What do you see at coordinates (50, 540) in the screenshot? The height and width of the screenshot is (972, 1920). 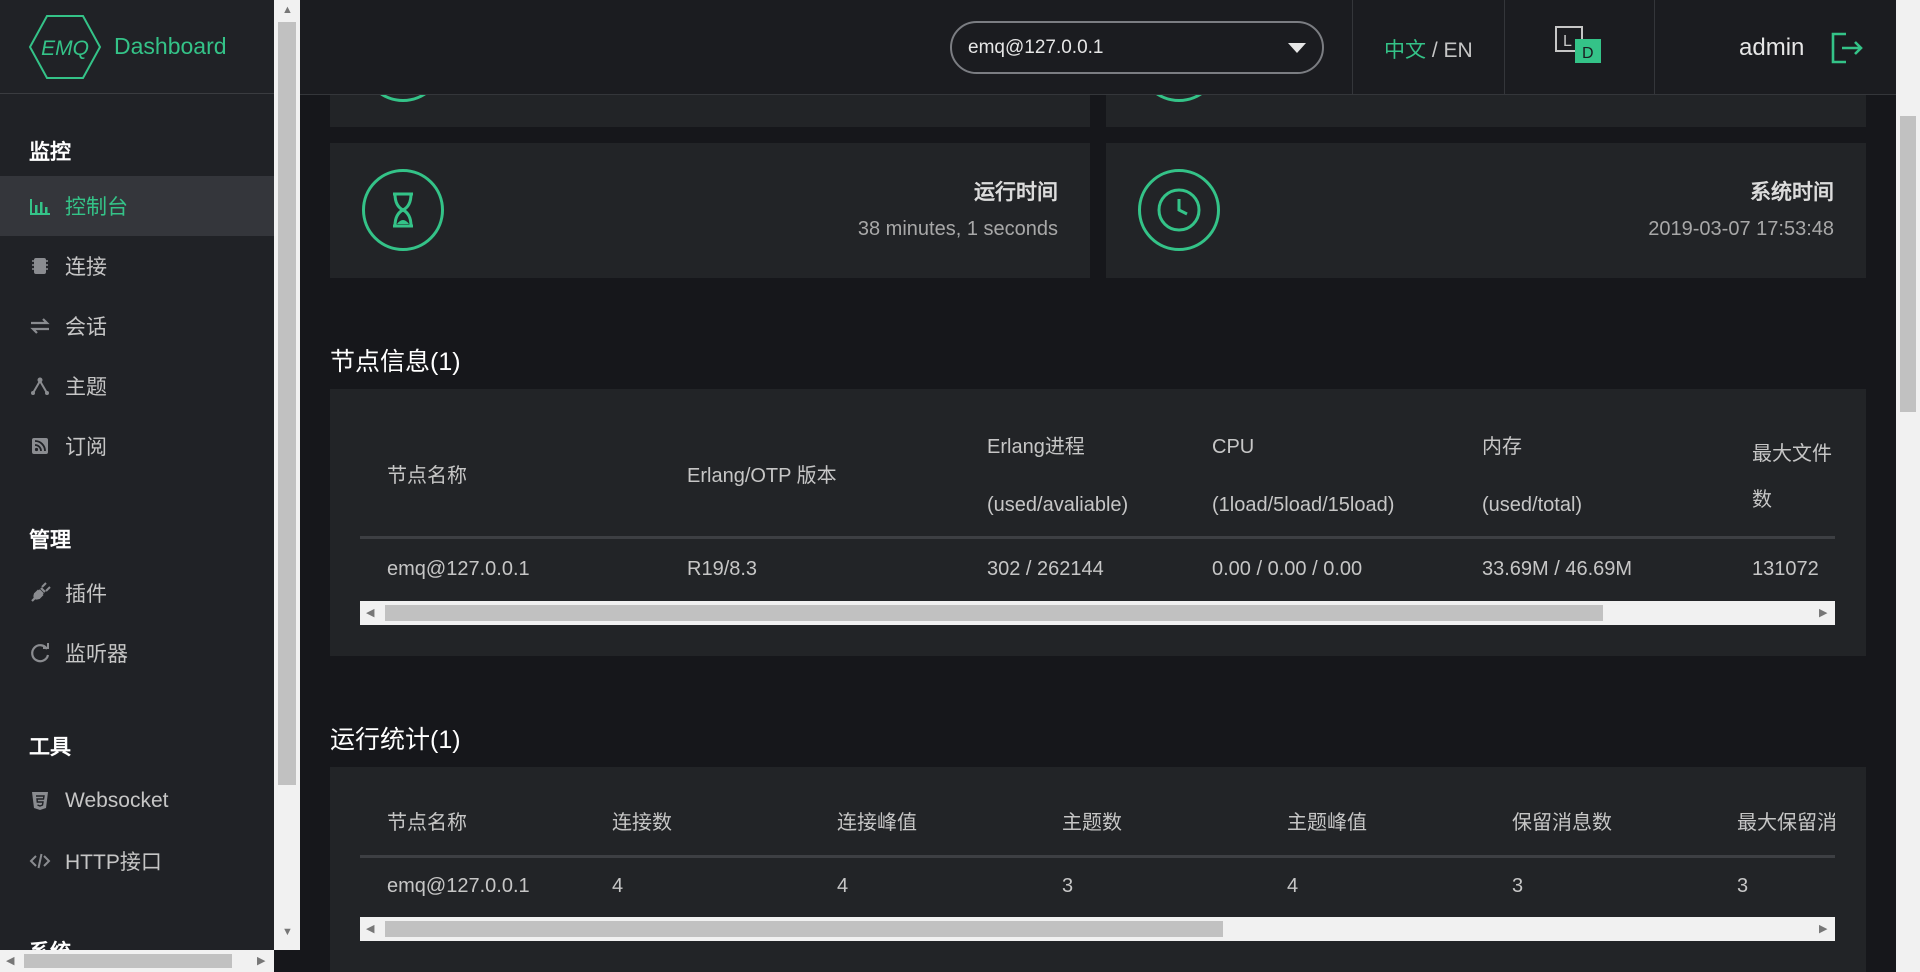 I see `nav-group-management: 管理` at bounding box center [50, 540].